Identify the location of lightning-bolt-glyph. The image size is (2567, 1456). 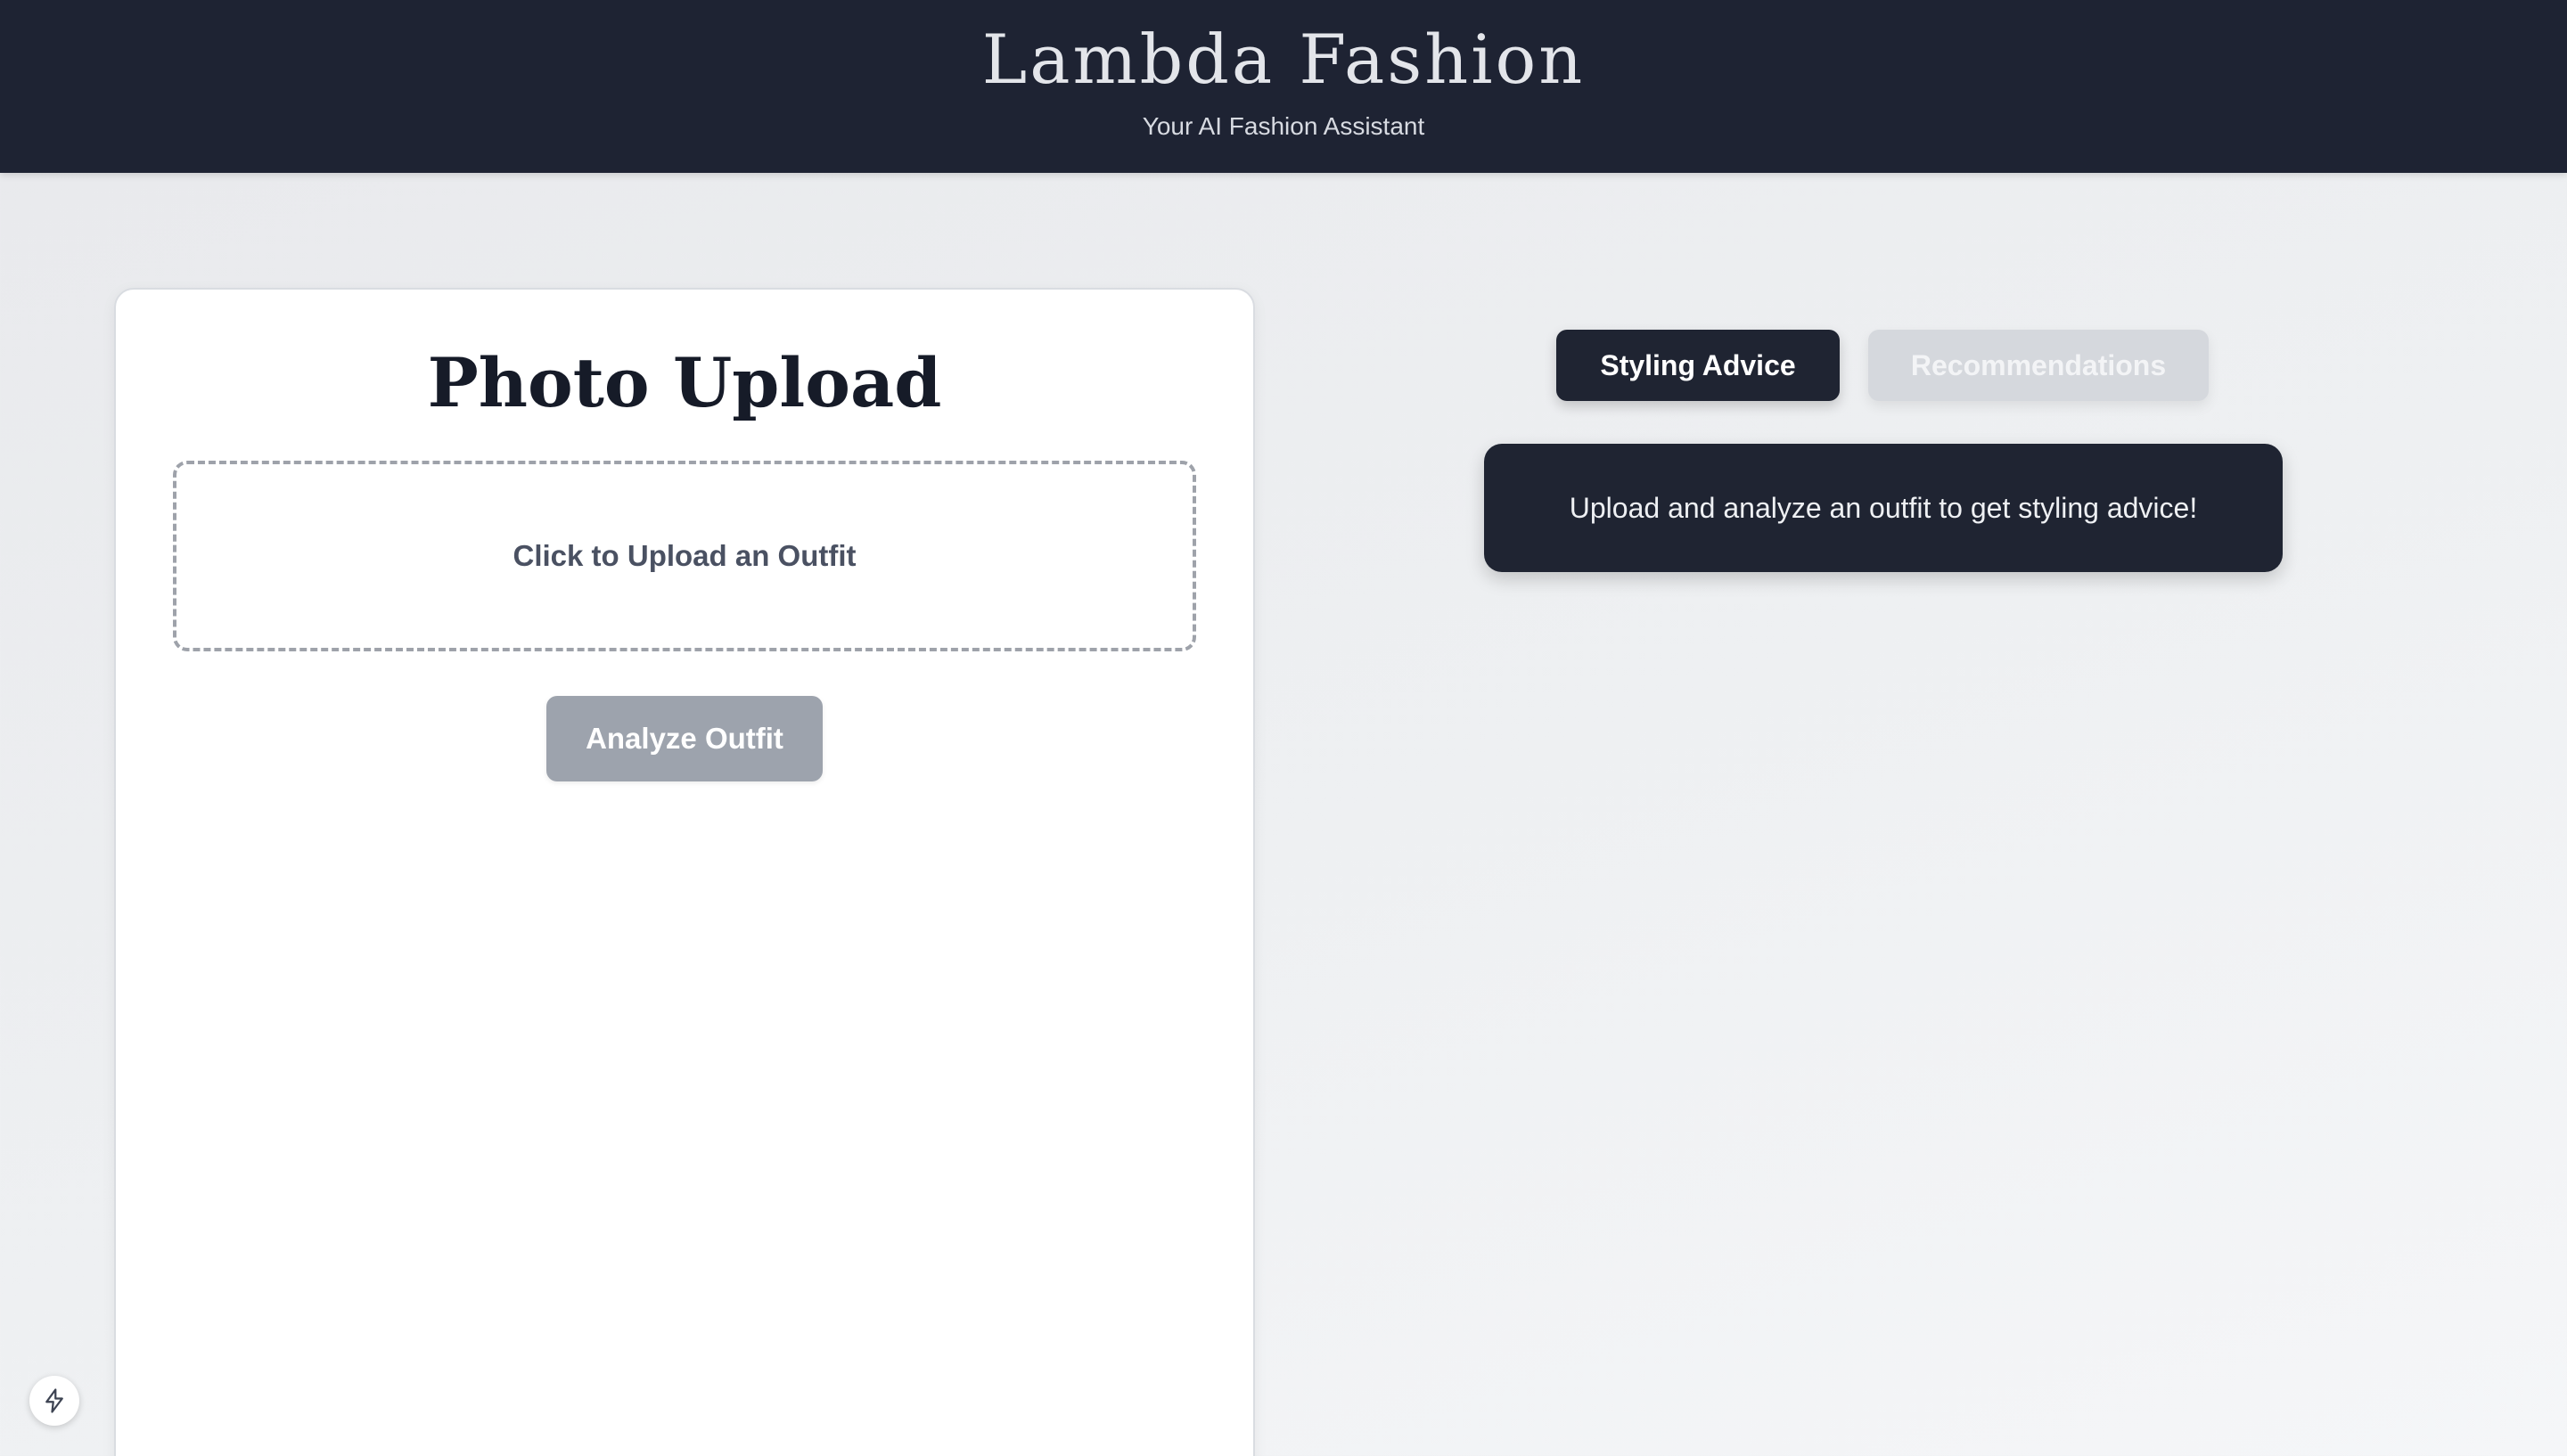
(54, 1401).